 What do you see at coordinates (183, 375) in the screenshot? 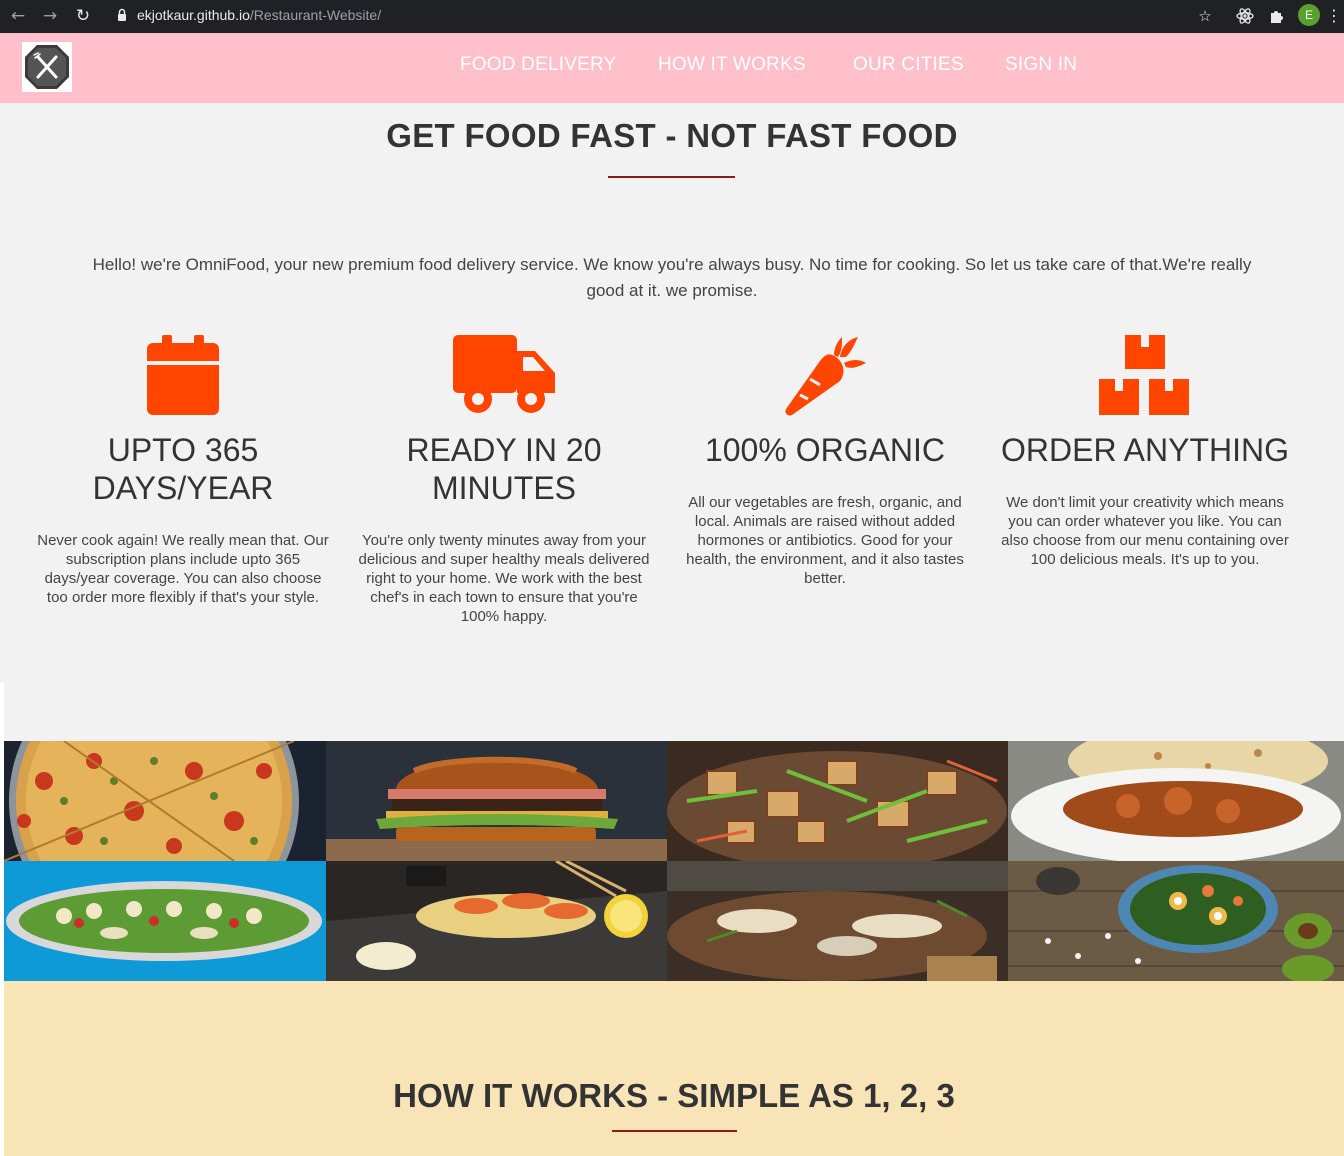
I see `calendar-icon` at bounding box center [183, 375].